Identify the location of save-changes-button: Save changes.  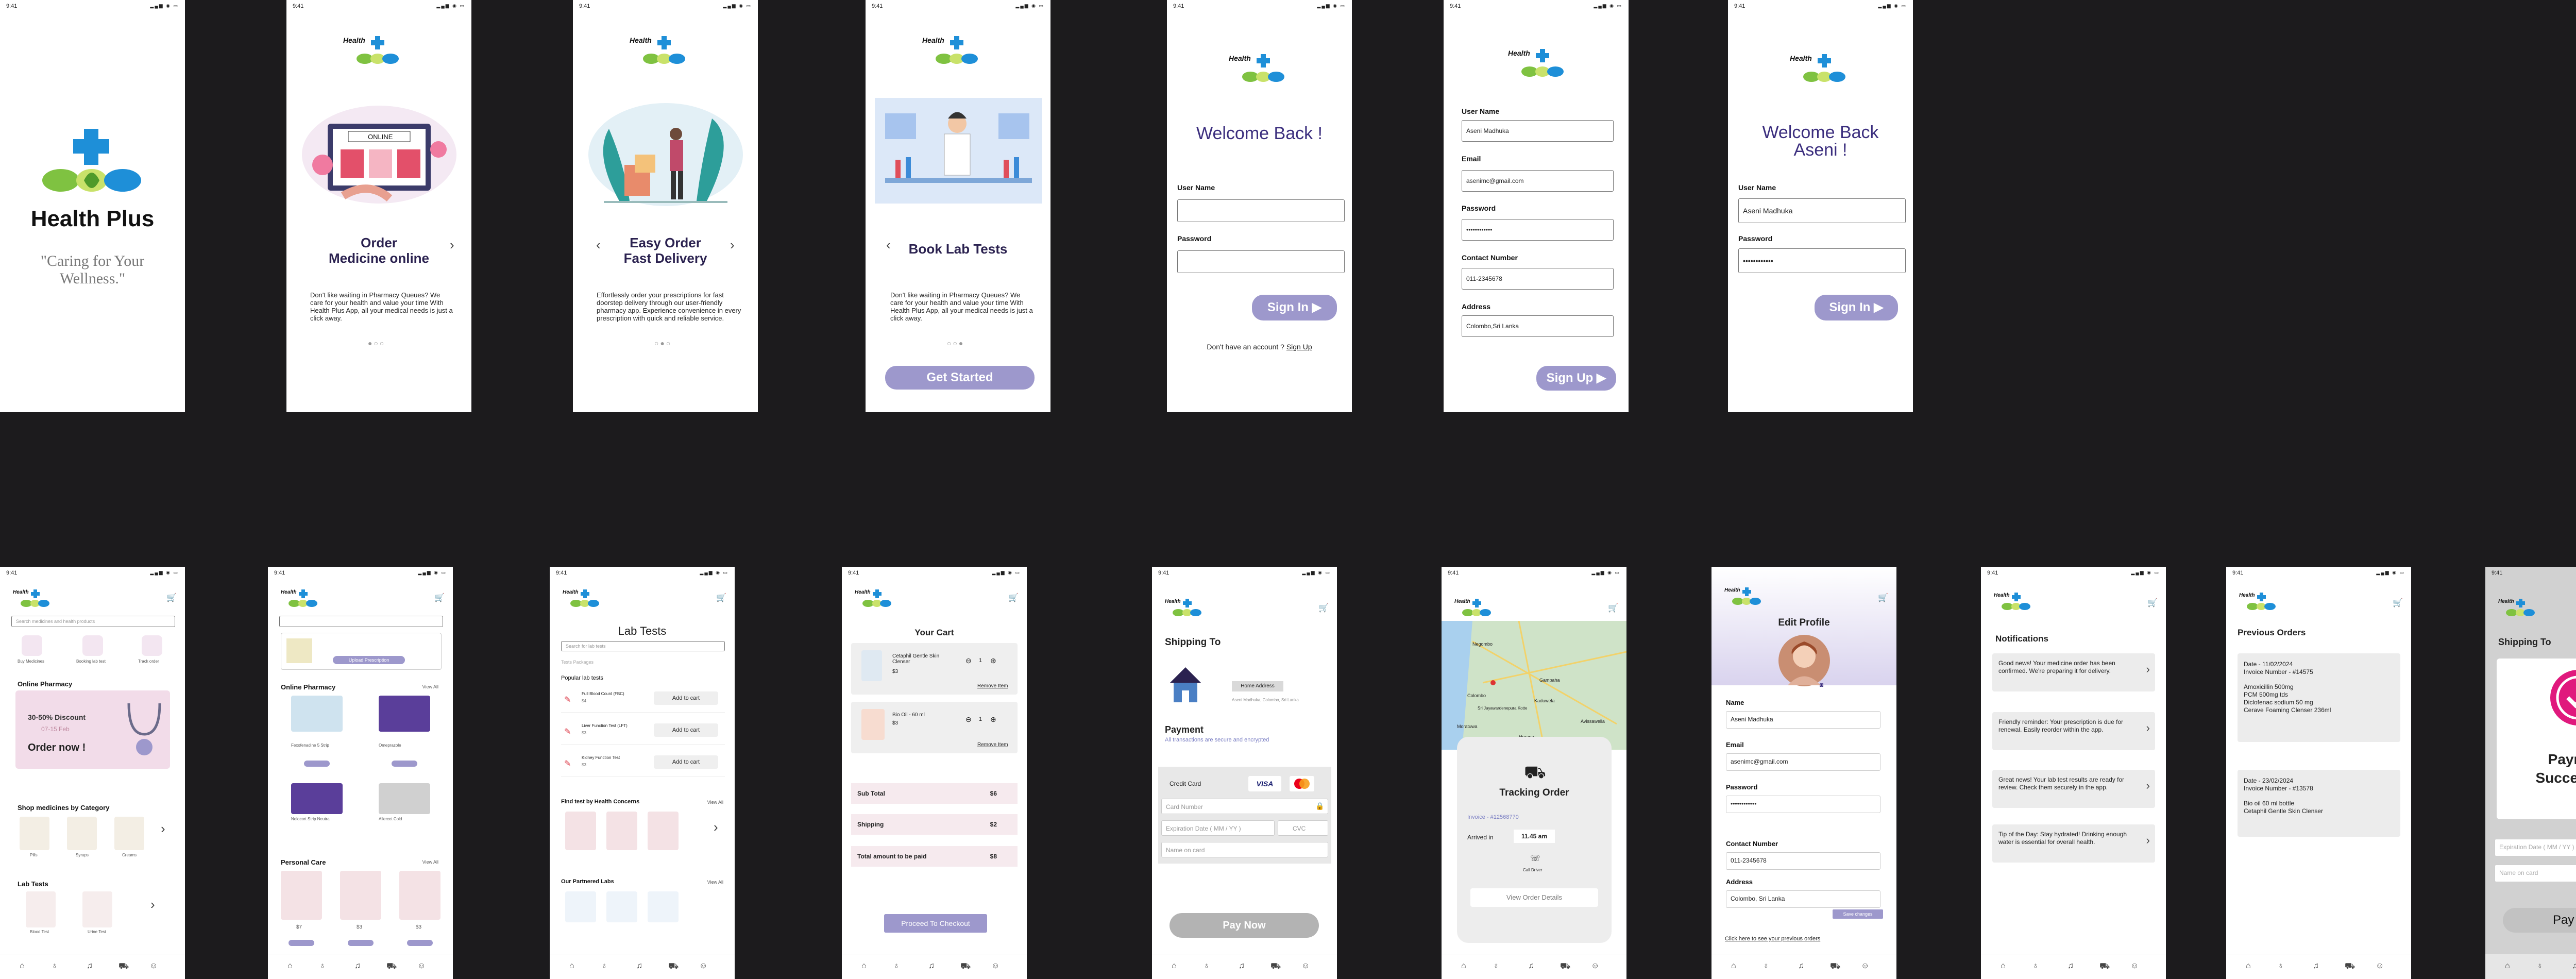
(1858, 914).